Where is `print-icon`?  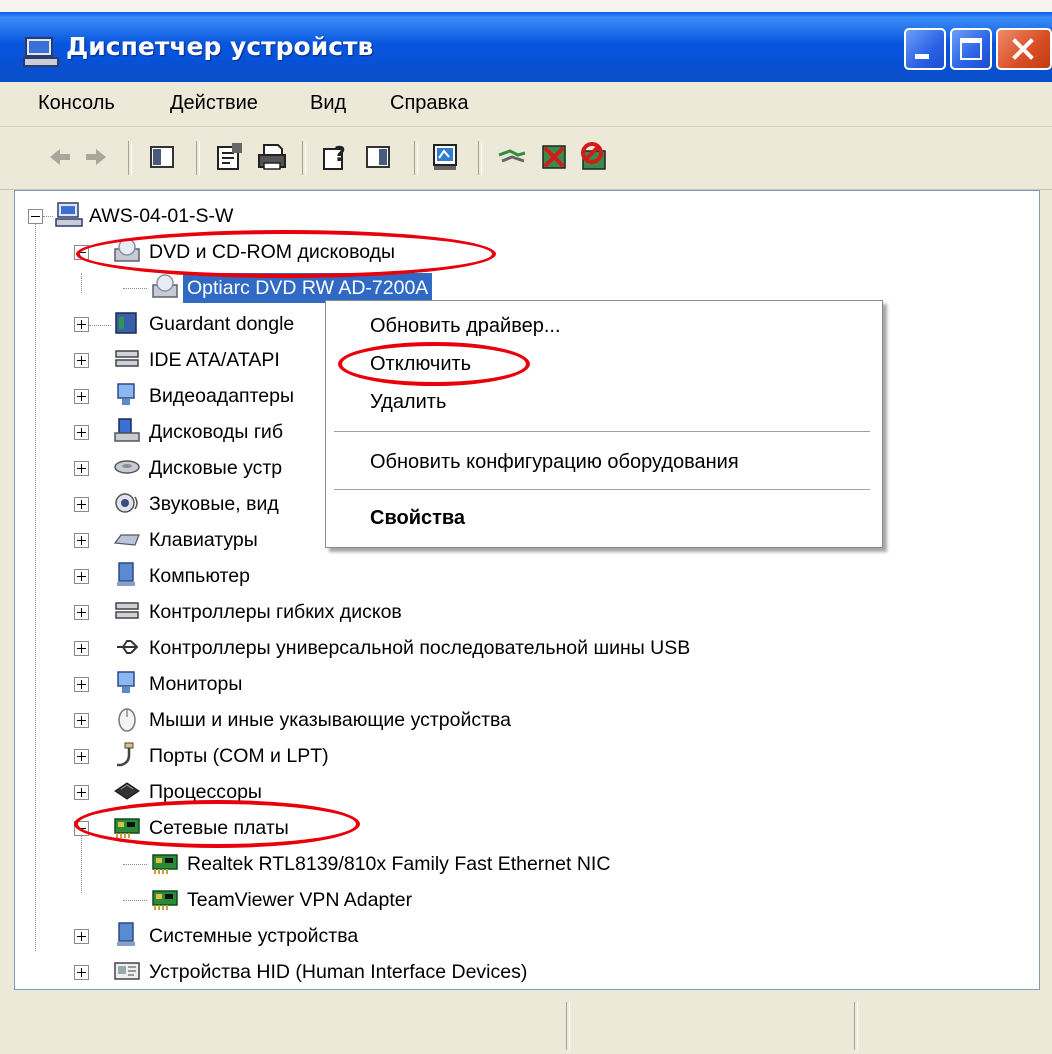
print-icon is located at coordinates (272, 157).